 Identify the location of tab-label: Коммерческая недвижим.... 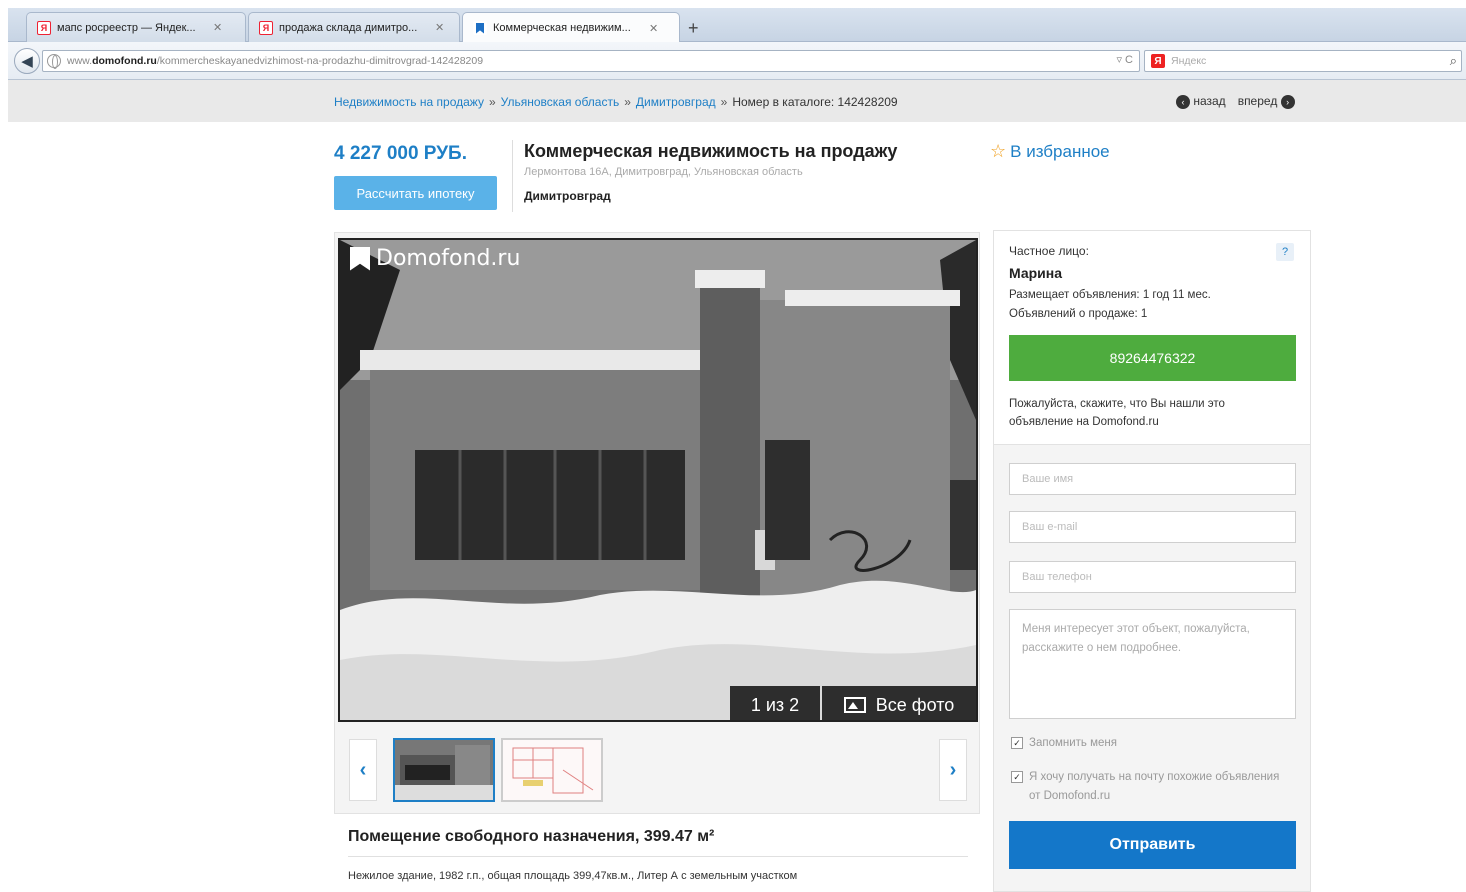
(562, 28).